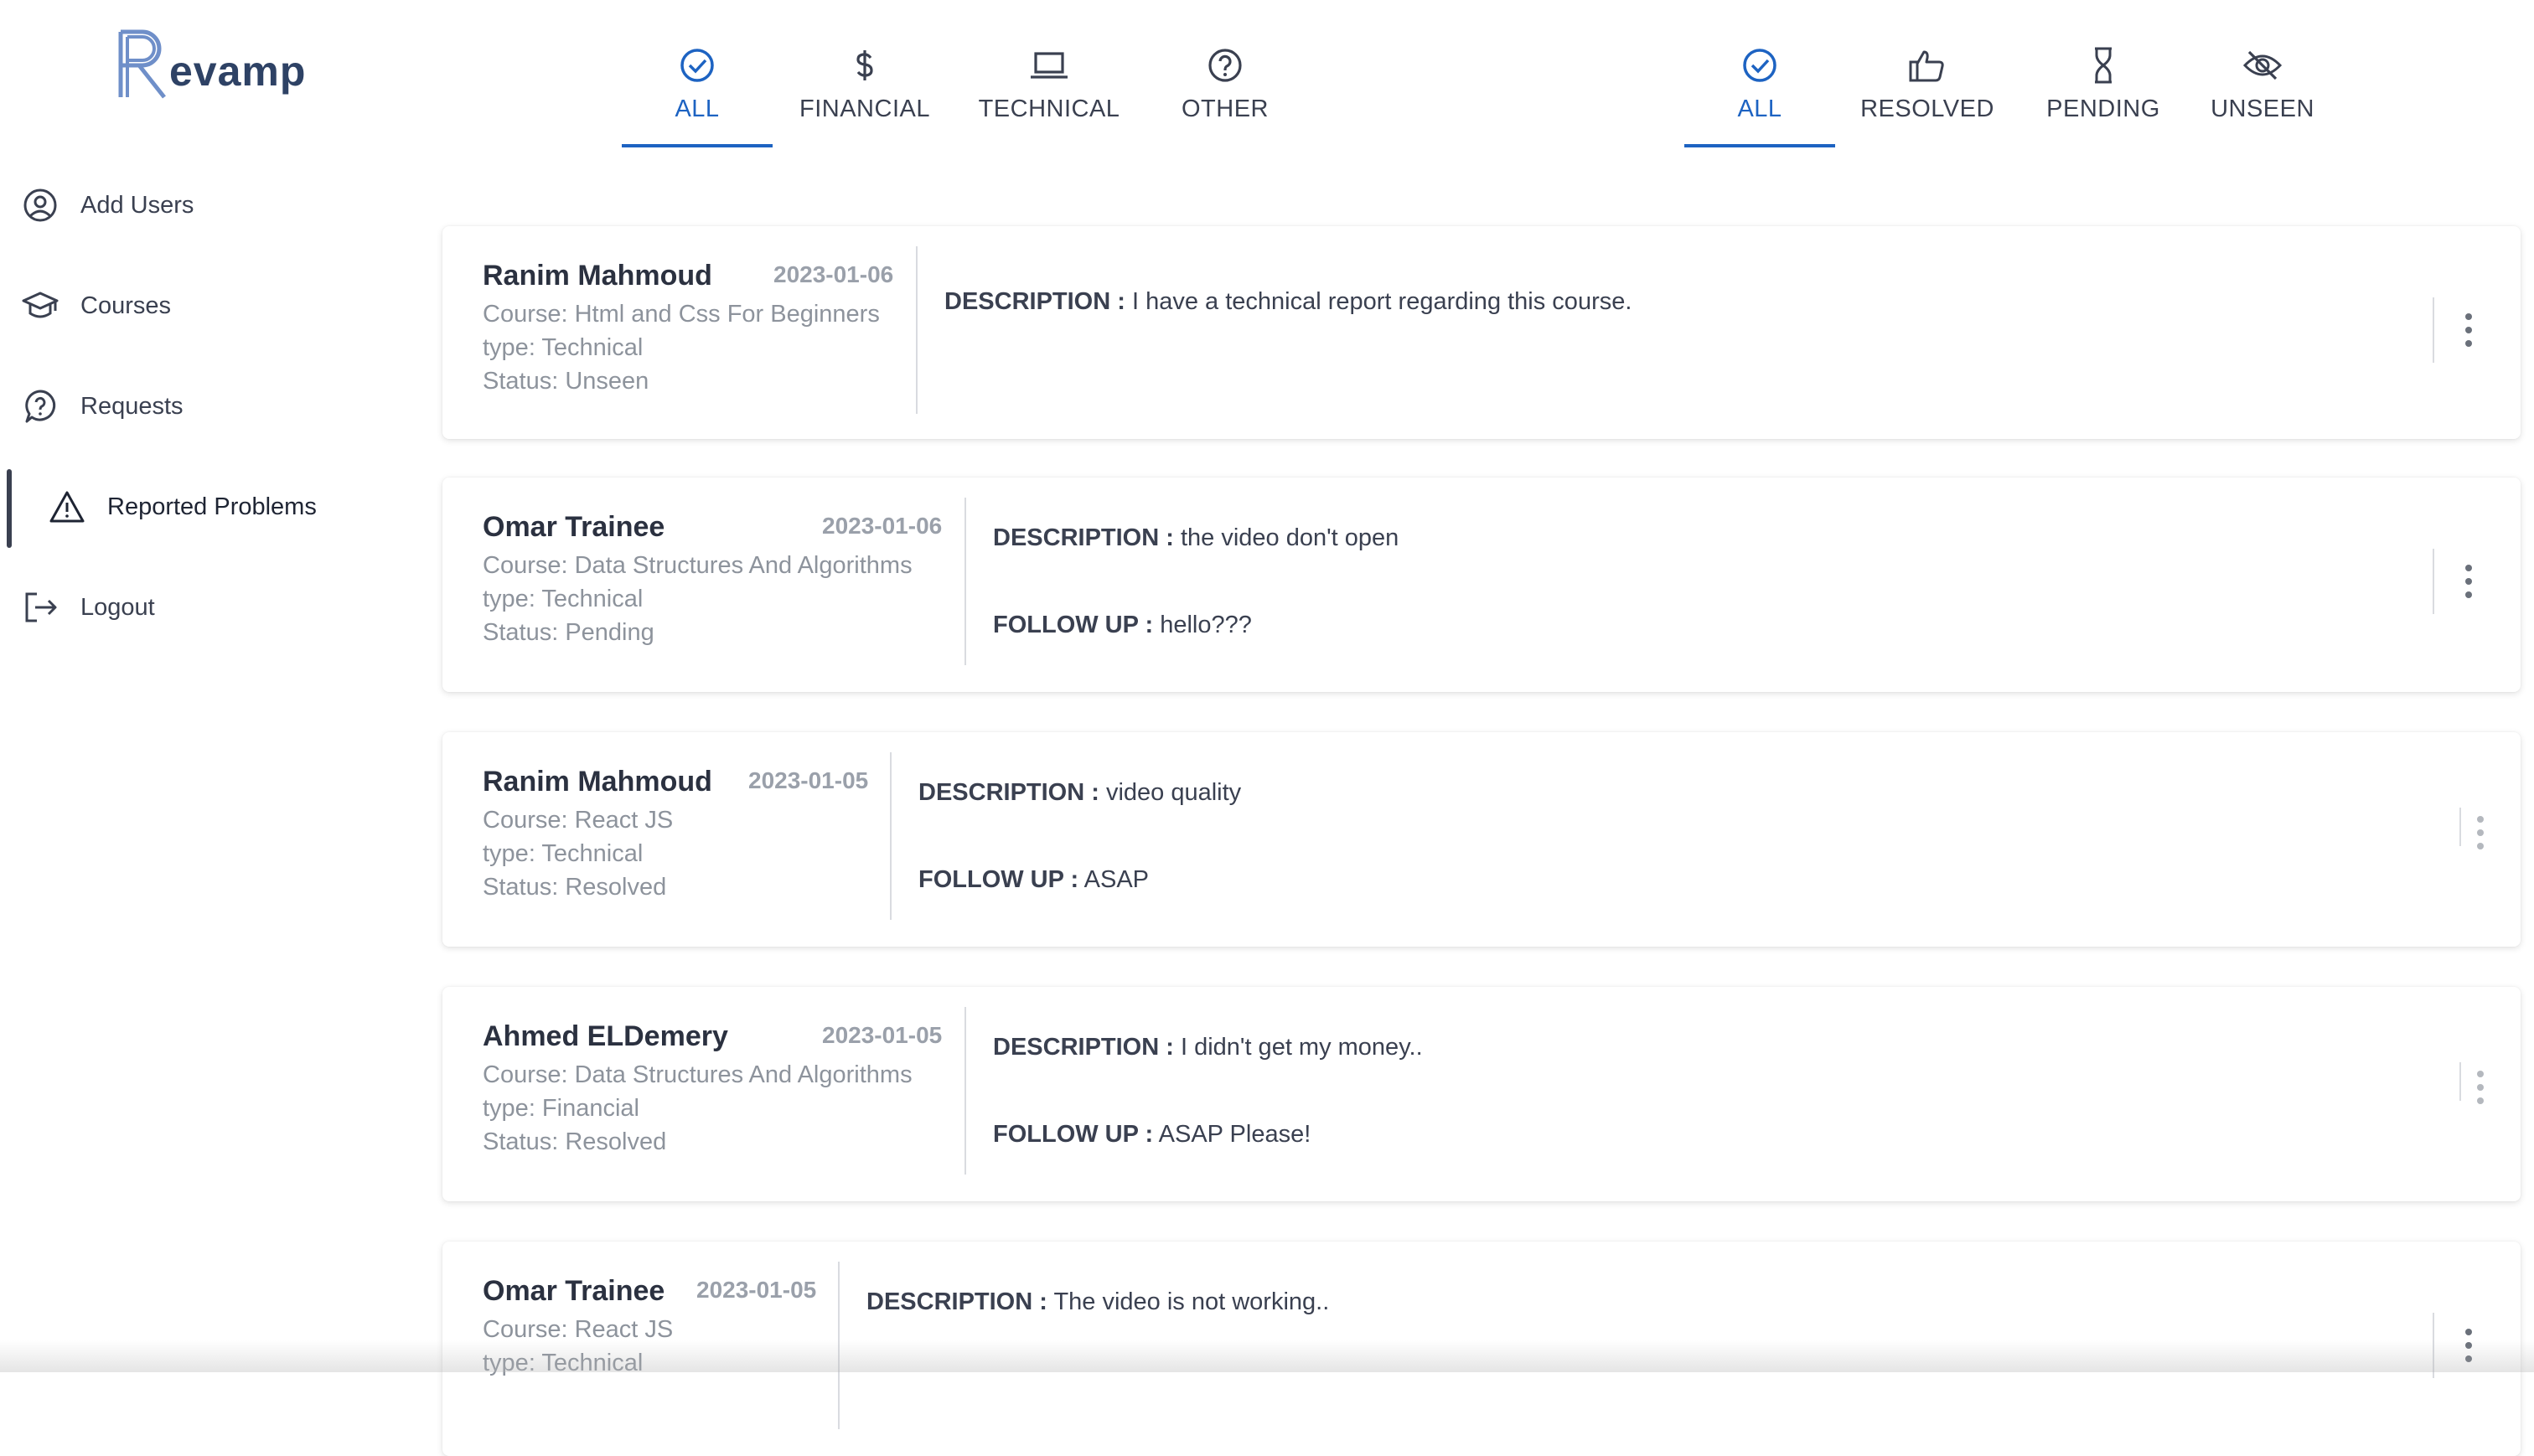  What do you see at coordinates (2103, 90) in the screenshot?
I see `tab-status-pending: PENDING` at bounding box center [2103, 90].